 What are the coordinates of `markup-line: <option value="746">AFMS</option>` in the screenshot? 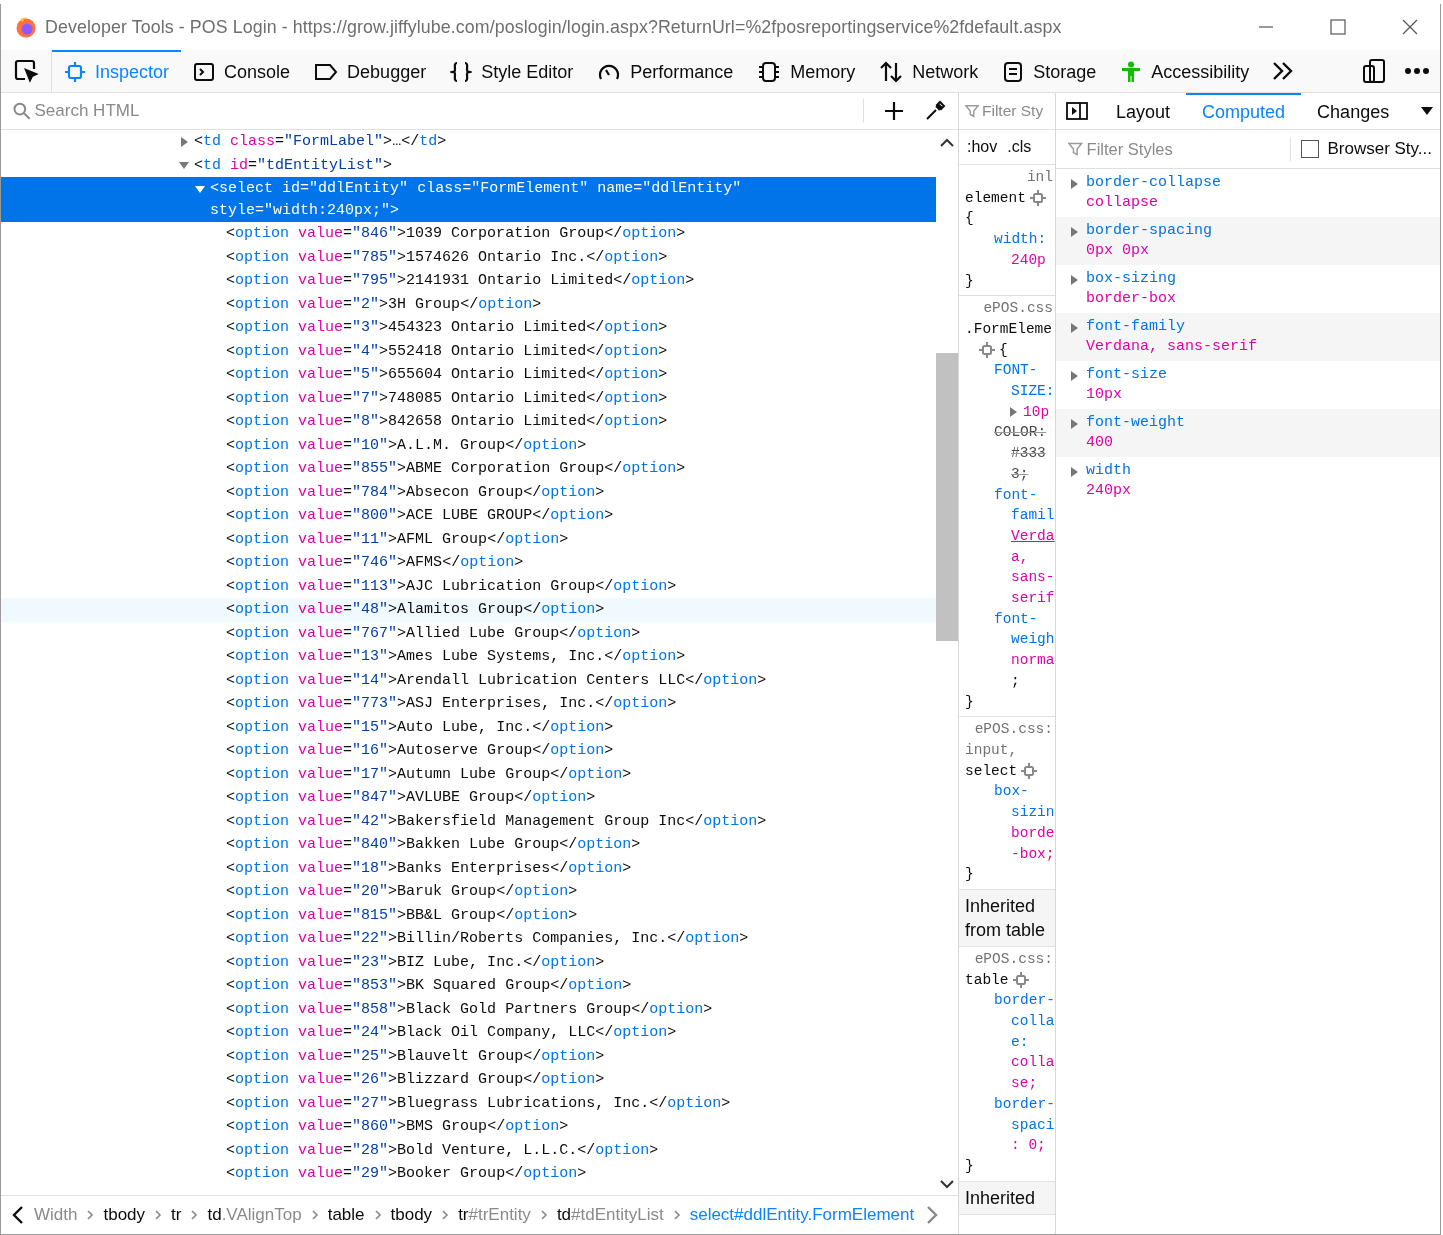 It's located at (375, 563).